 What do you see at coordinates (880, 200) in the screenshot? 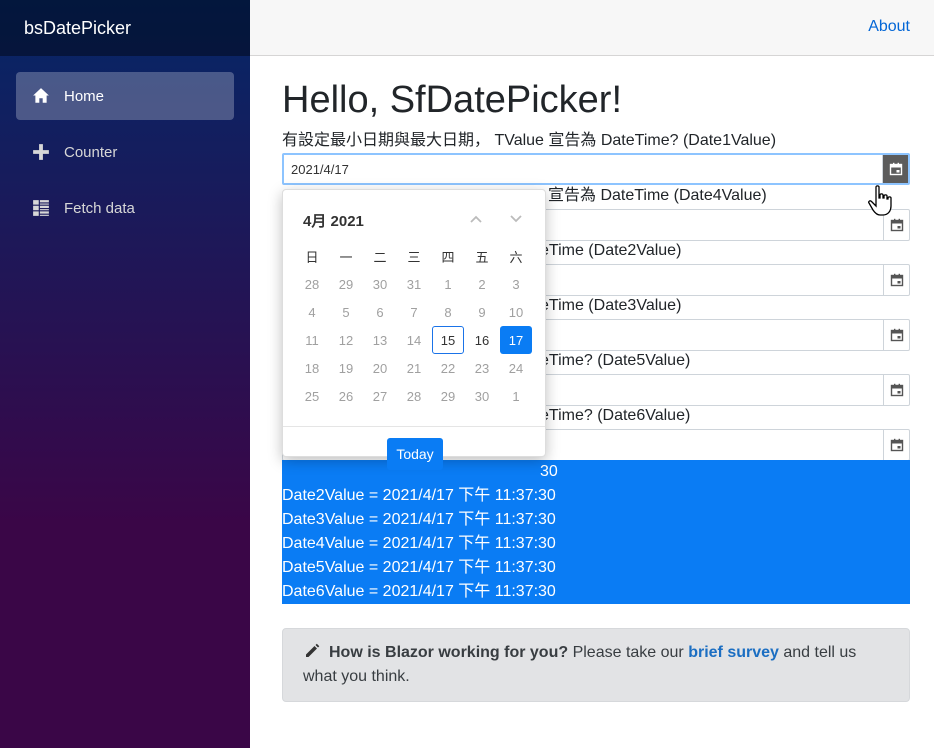
I see `hand-cursor-icon` at bounding box center [880, 200].